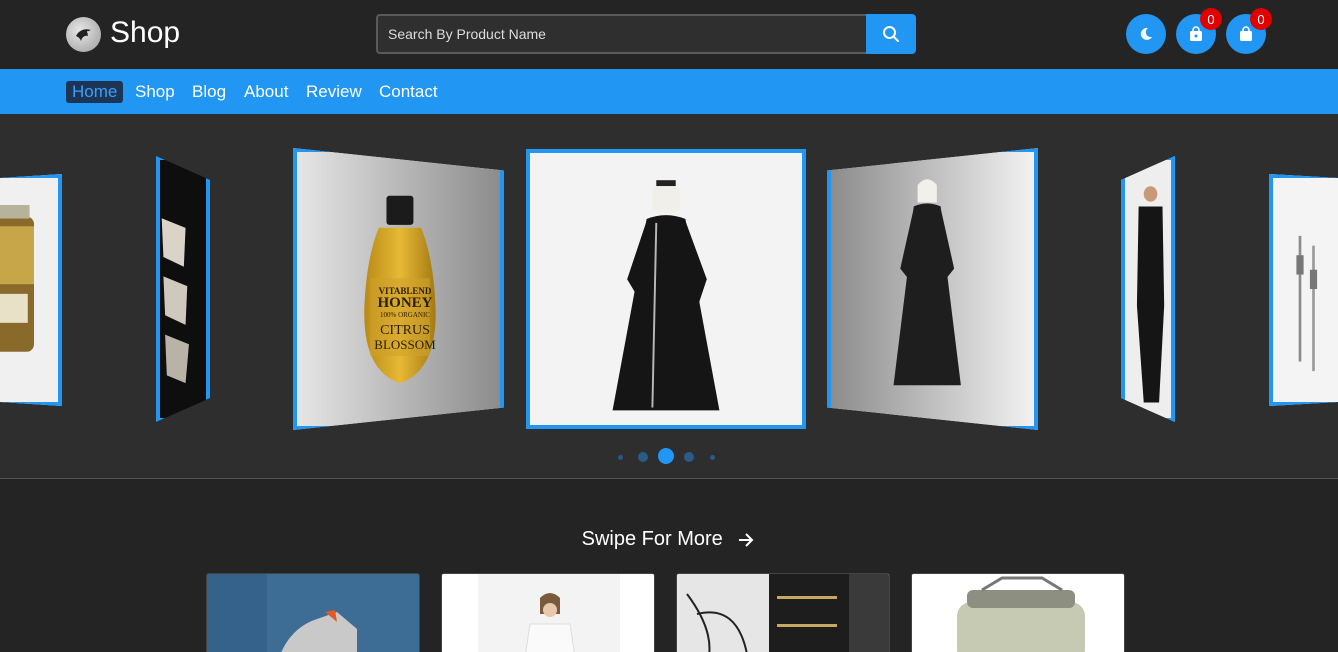 The image size is (1338, 652). Describe the element at coordinates (31, 290) in the screenshot. I see `carousel-slide-jar` at that location.